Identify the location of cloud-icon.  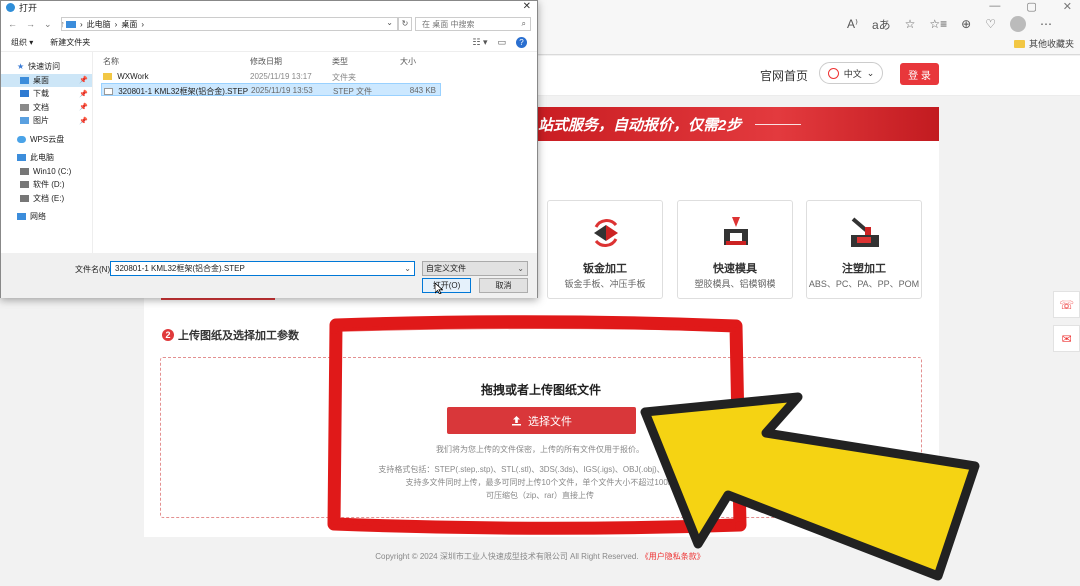
(21, 139).